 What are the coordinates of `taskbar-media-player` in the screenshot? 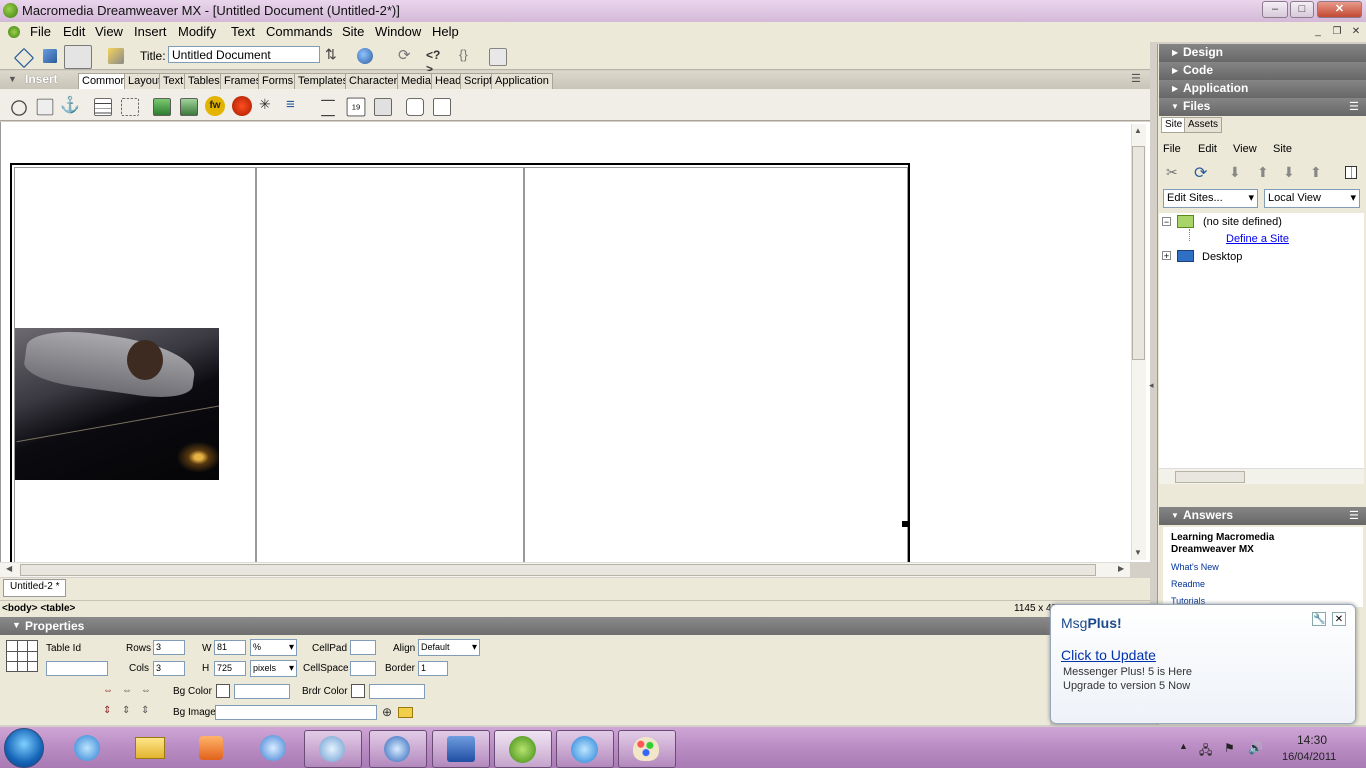 It's located at (212, 748).